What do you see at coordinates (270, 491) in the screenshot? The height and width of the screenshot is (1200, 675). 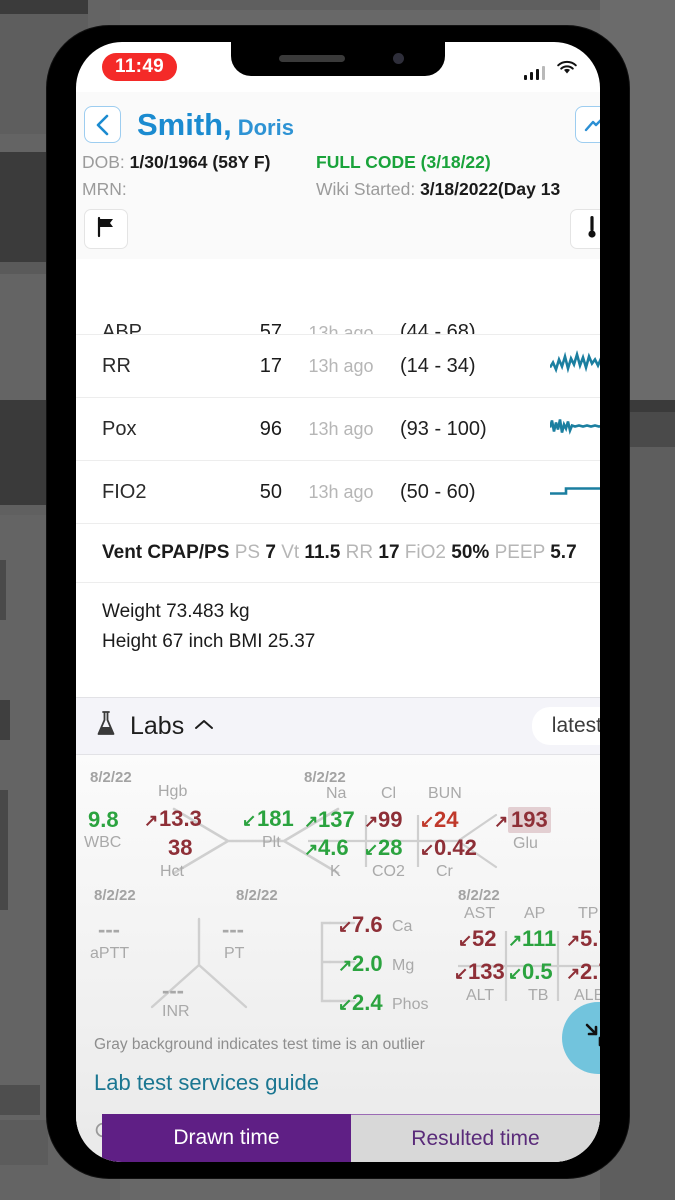 I see `vital-value: 50` at bounding box center [270, 491].